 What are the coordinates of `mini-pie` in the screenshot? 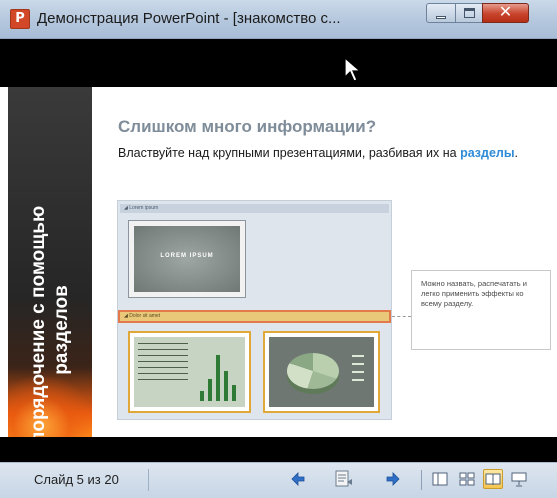 It's located at (313, 371).